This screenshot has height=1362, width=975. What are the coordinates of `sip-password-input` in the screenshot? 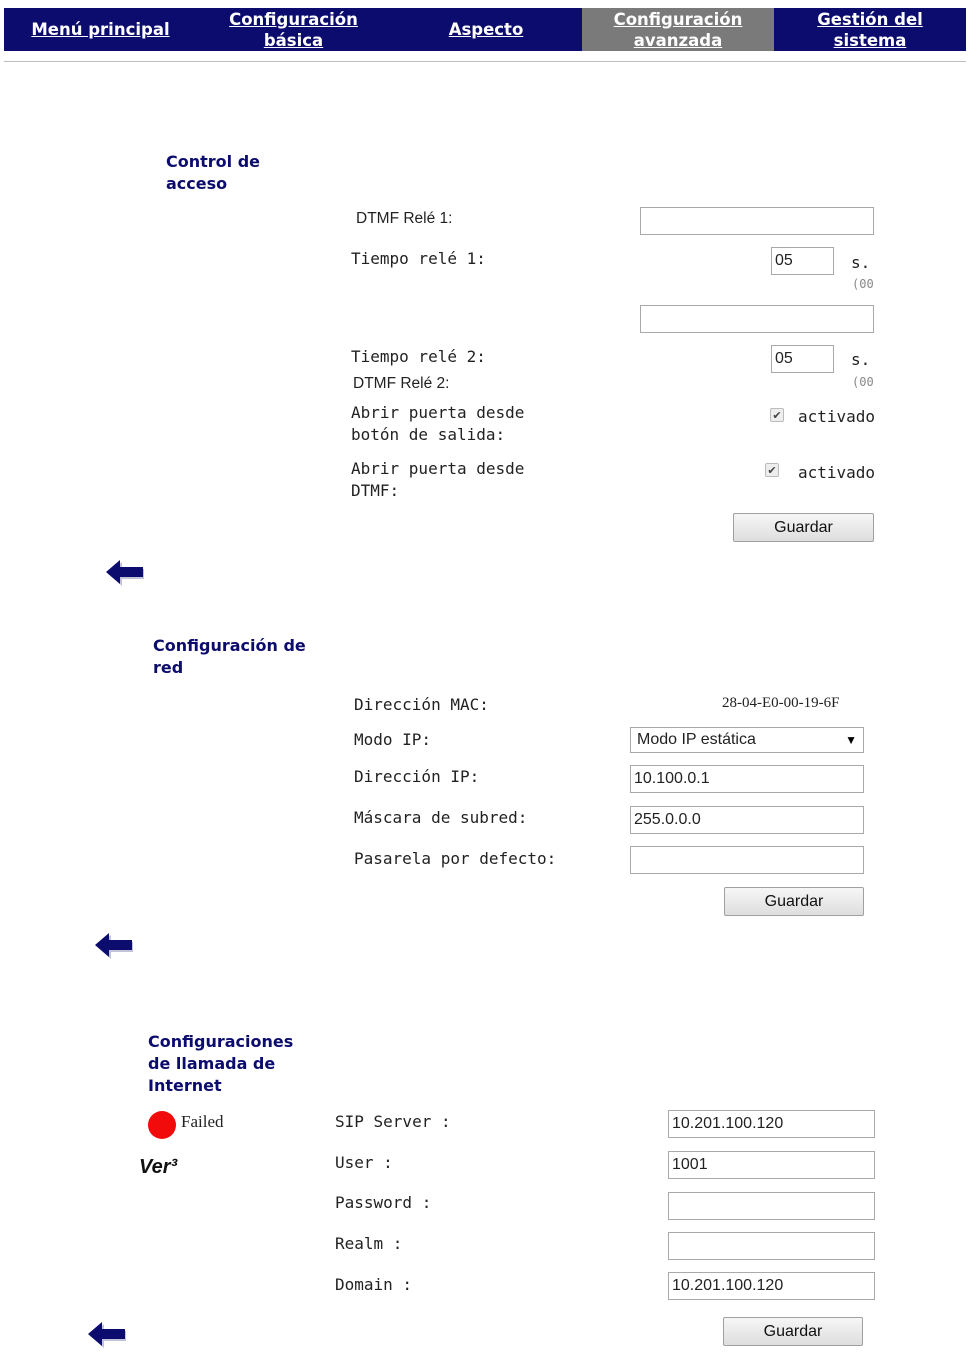 It's located at (771, 1206).